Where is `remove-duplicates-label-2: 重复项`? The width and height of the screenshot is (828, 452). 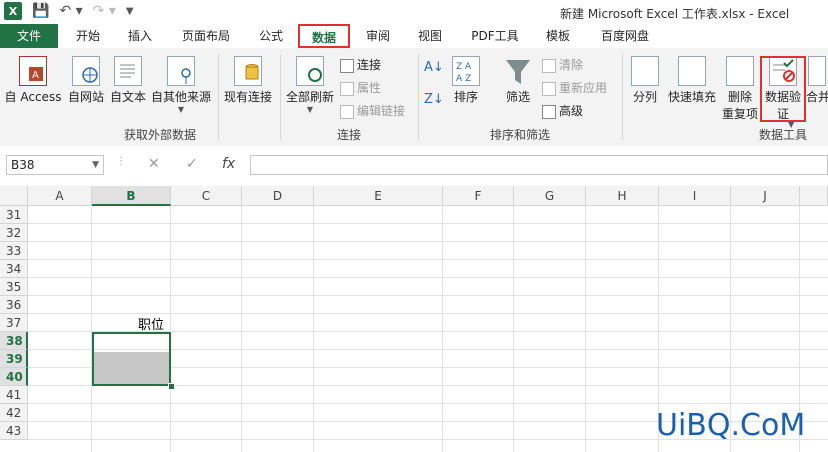
remove-duplicates-label-2: 重复项 is located at coordinates (739, 114).